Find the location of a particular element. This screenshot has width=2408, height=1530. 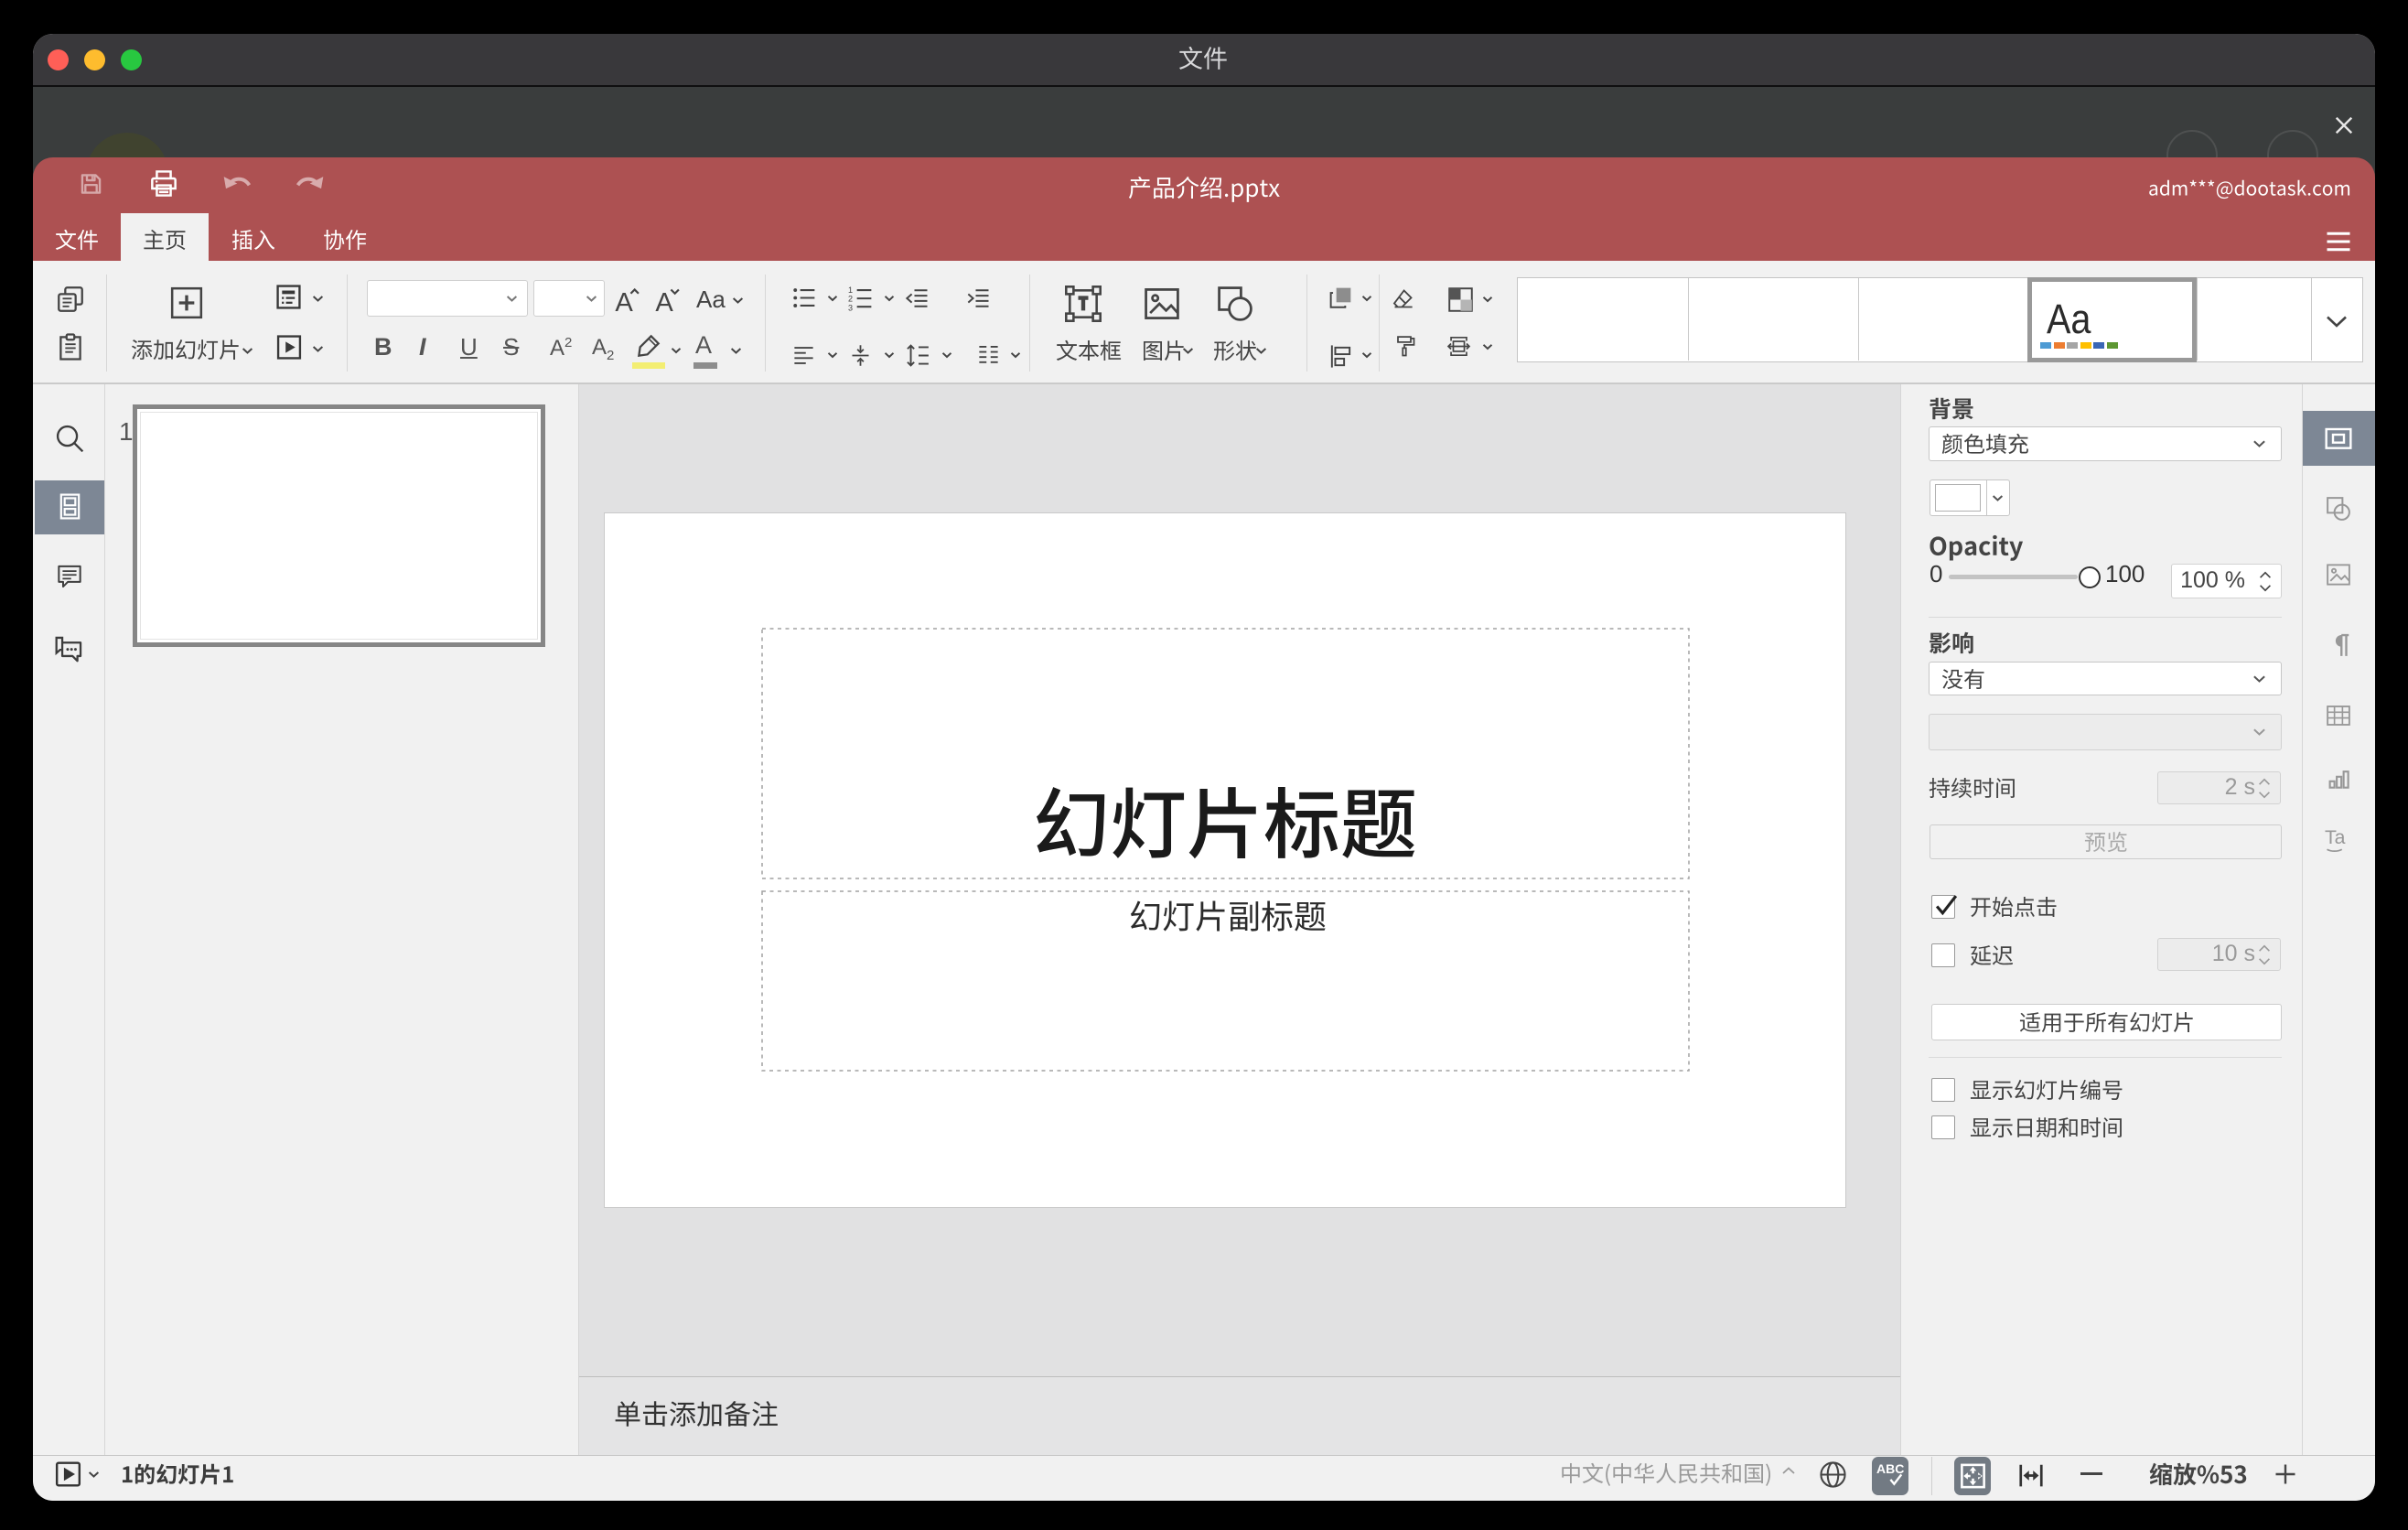

svg-text: 2 is located at coordinates (850, 299).